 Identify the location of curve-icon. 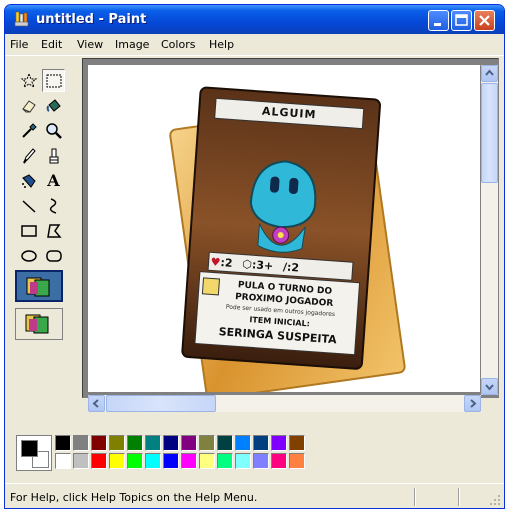
(52, 205).